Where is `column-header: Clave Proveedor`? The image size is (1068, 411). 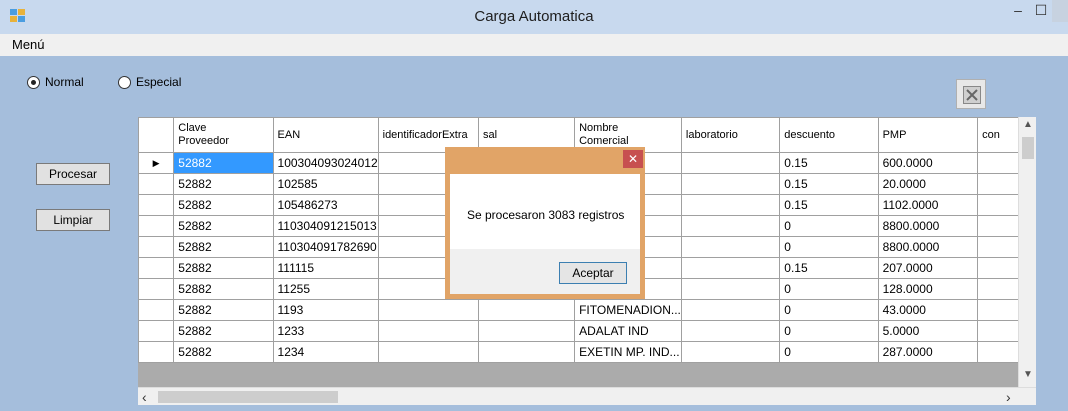 column-header: Clave Proveedor is located at coordinates (223, 135).